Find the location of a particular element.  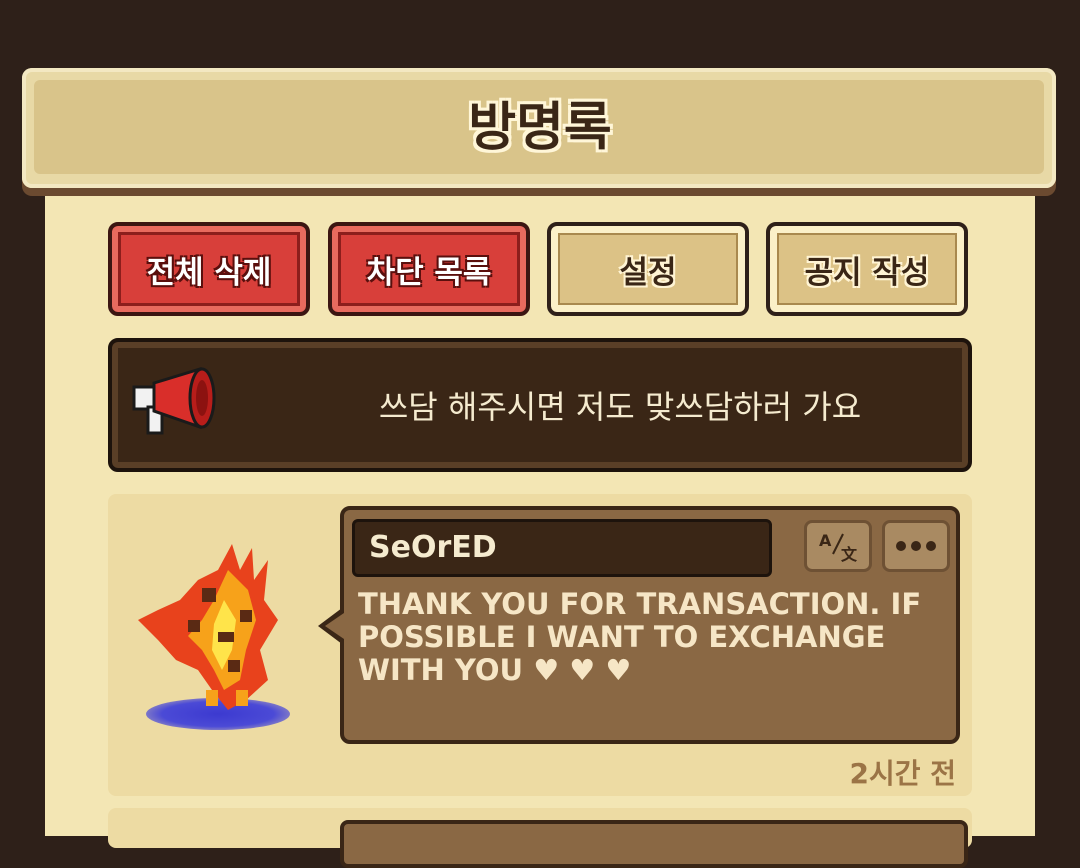

settings-button: 설정 is located at coordinates (648, 269).